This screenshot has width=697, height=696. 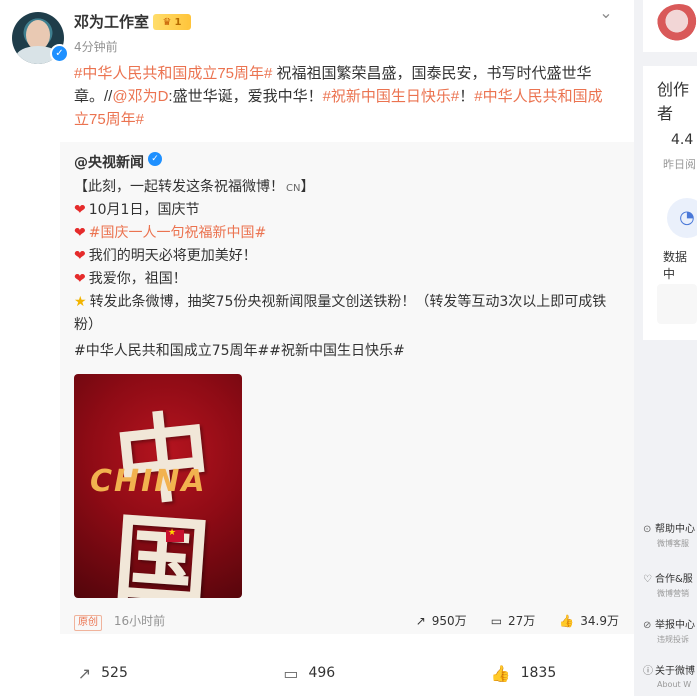 I want to click on repost-stats: ↗ 950万 ▭ 27万 👍 34.9万, so click(x=517, y=620).